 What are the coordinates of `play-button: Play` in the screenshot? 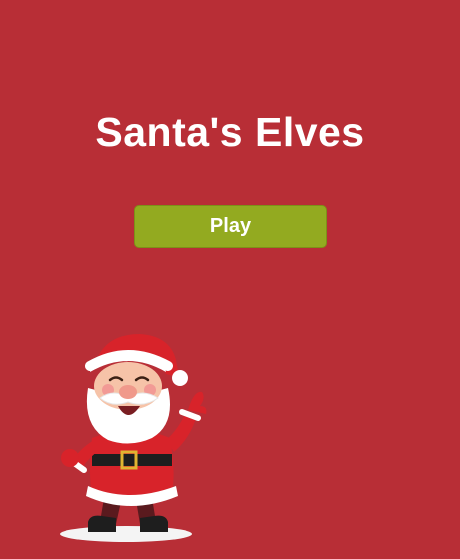 It's located at (230, 226).